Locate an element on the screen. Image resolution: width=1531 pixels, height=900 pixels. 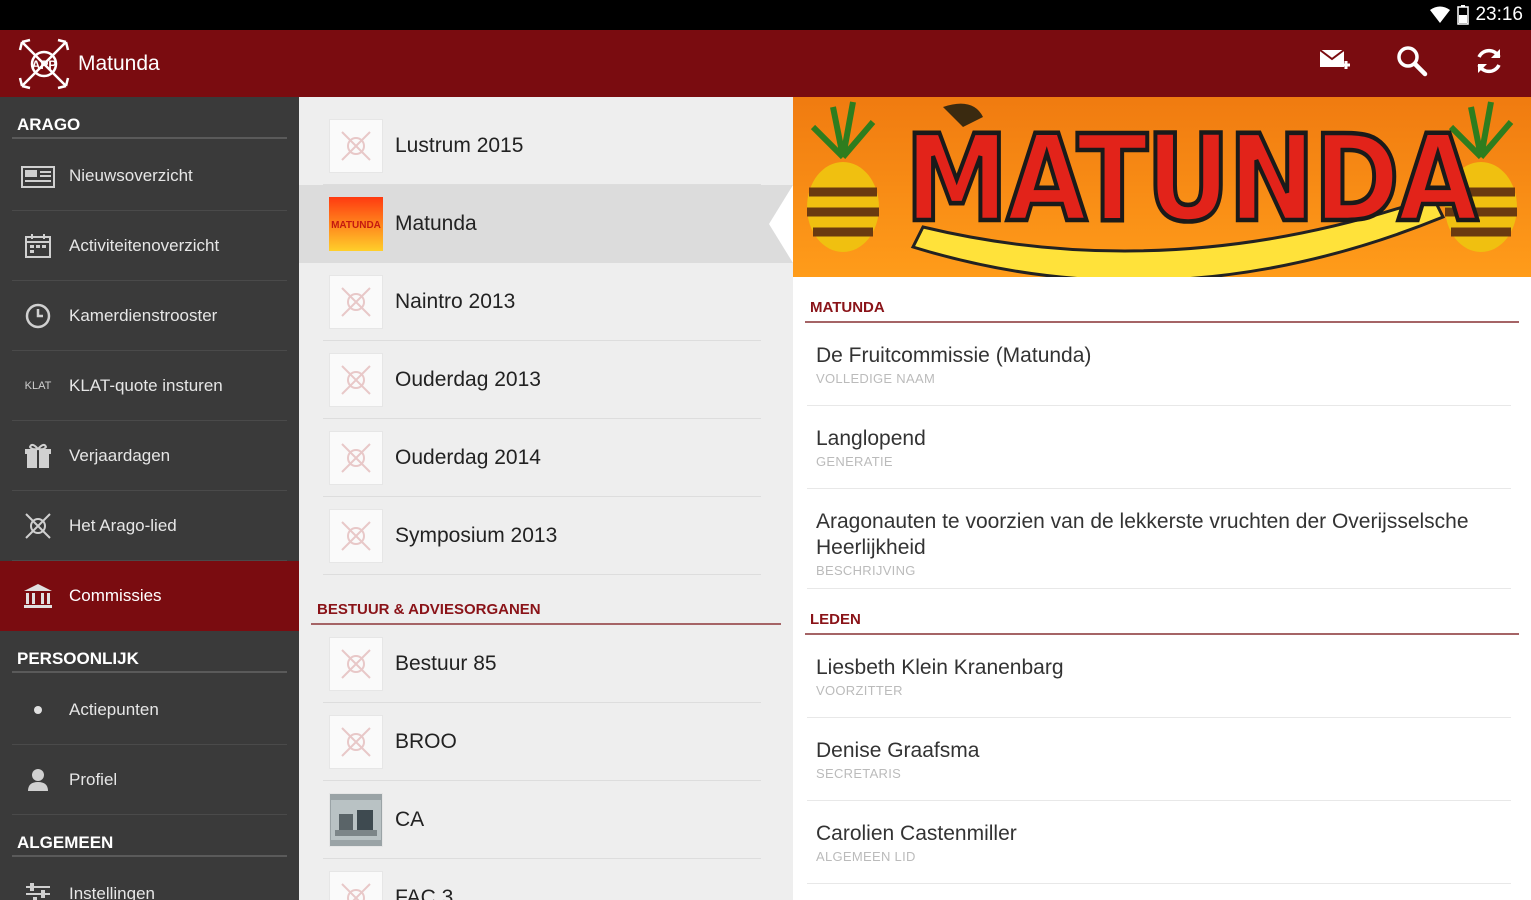
drawer-item-klat-quote: KLAT KLAT-quote insturen is located at coordinates (149, 386).